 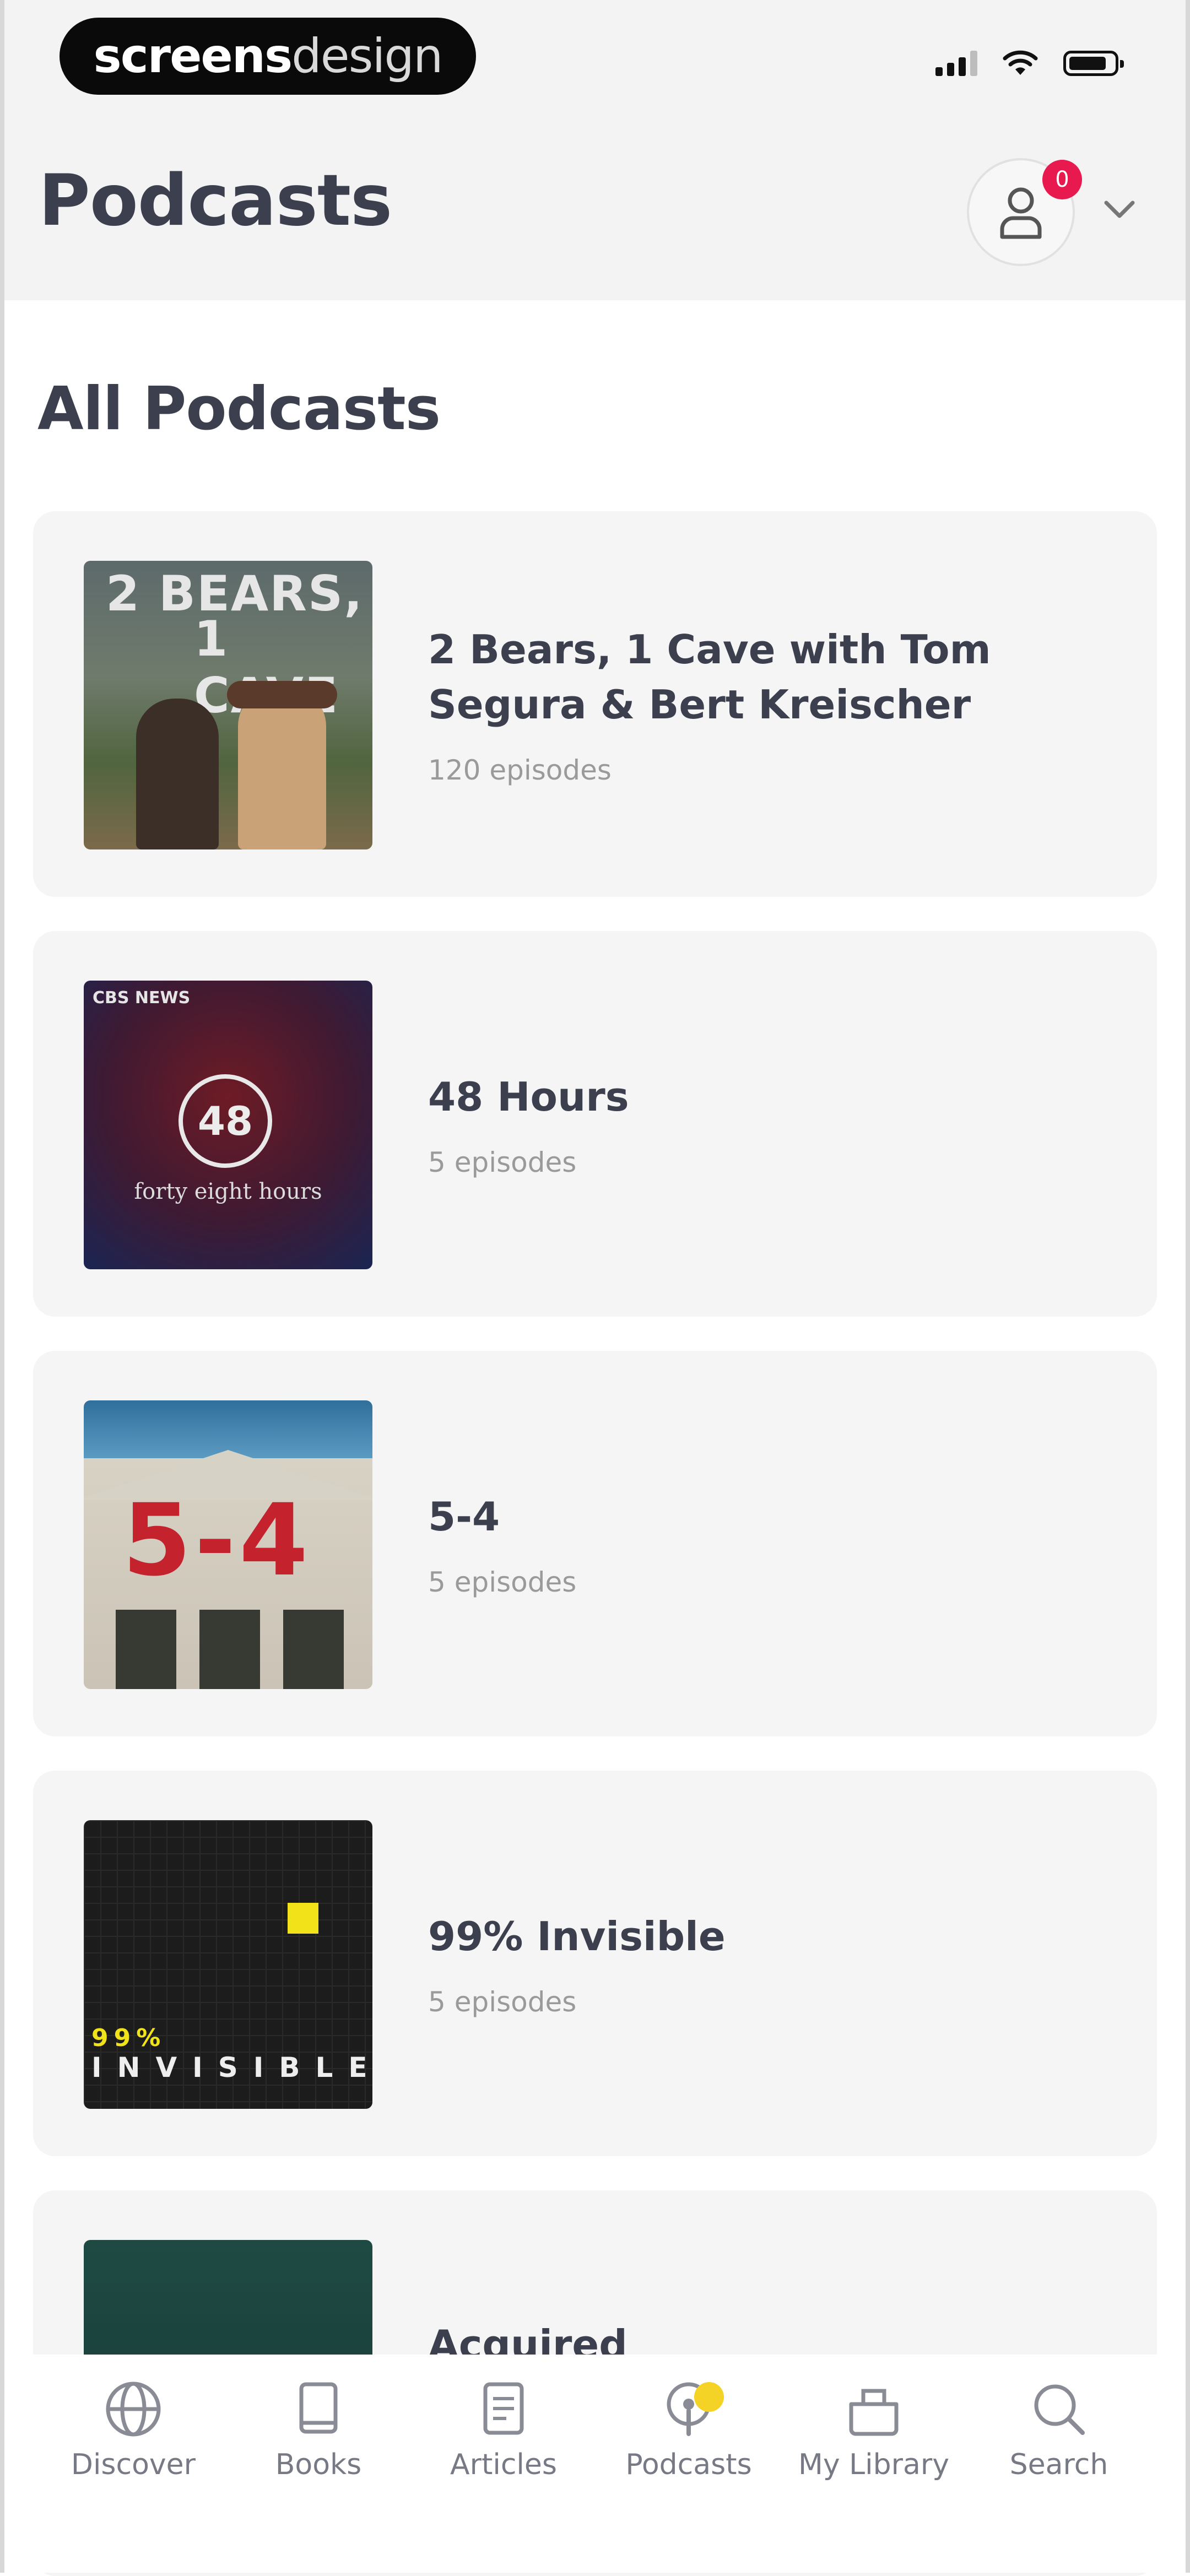 I want to click on cover-text: 5-4, so click(x=217, y=1541).